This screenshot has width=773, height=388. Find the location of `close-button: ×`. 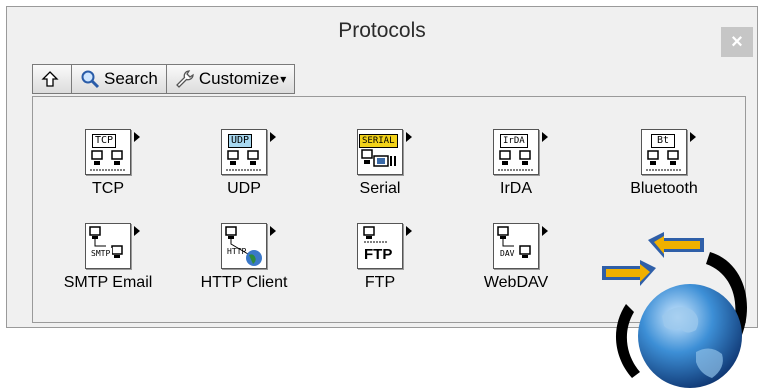

close-button: × is located at coordinates (737, 42).